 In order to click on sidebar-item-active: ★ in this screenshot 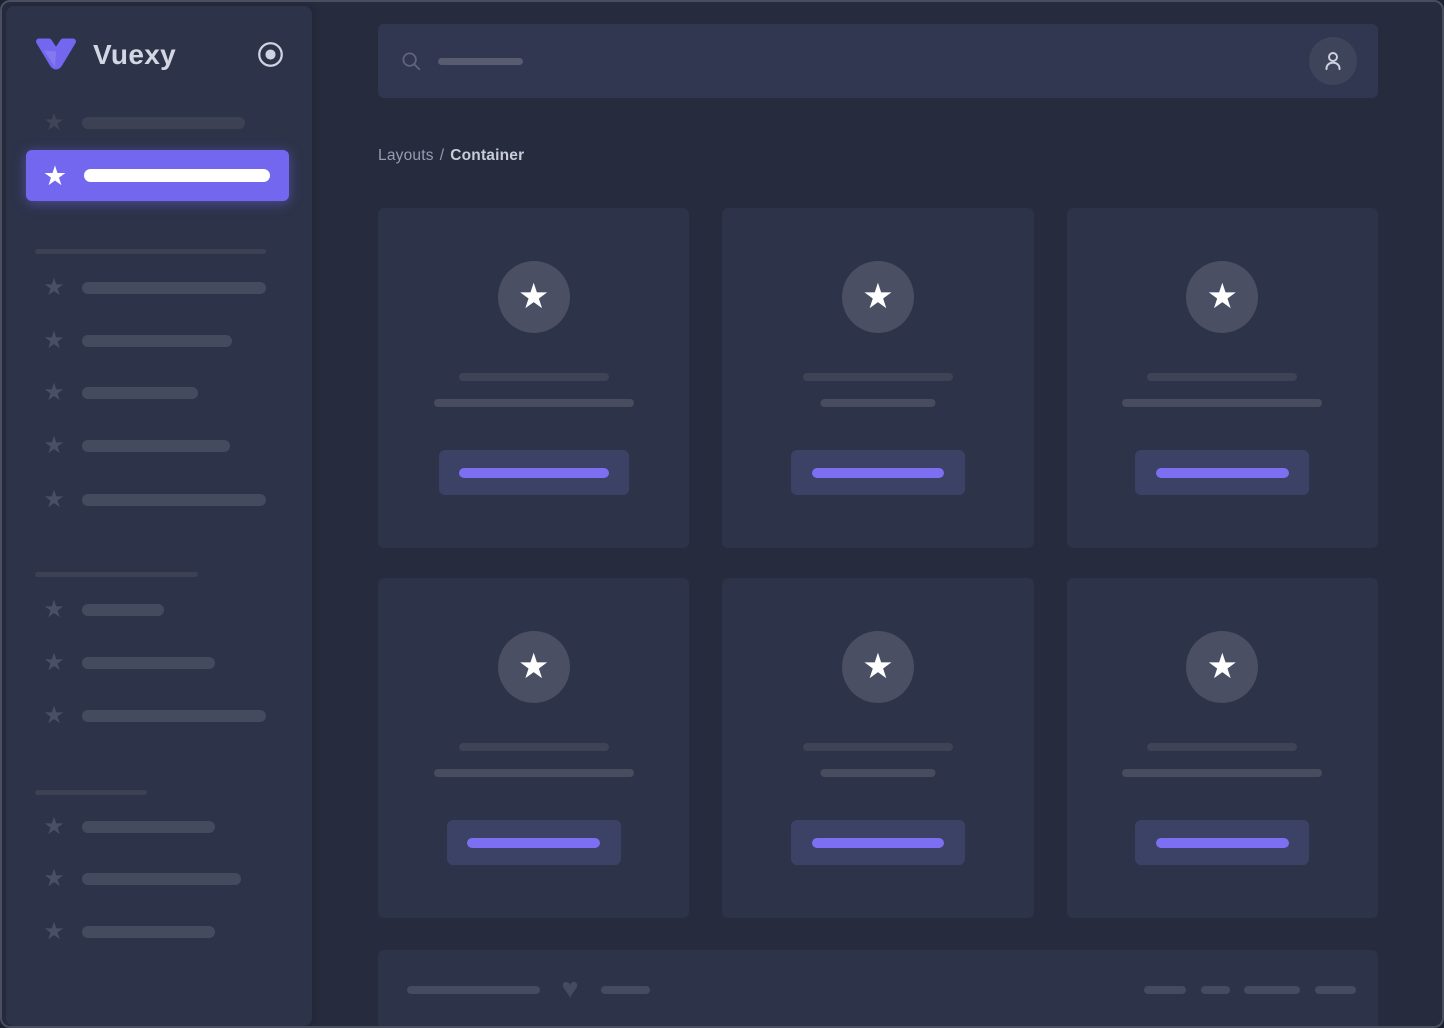, I will do `click(157, 175)`.